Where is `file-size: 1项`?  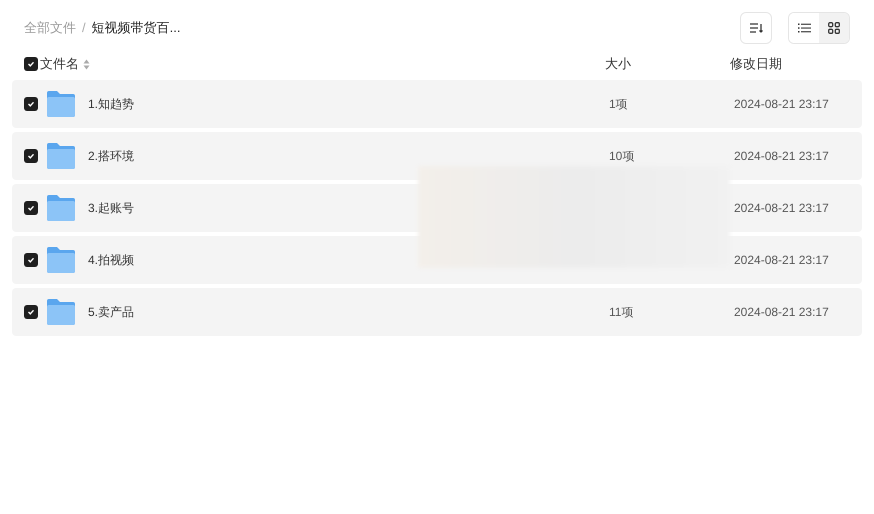 file-size: 1项 is located at coordinates (619, 104).